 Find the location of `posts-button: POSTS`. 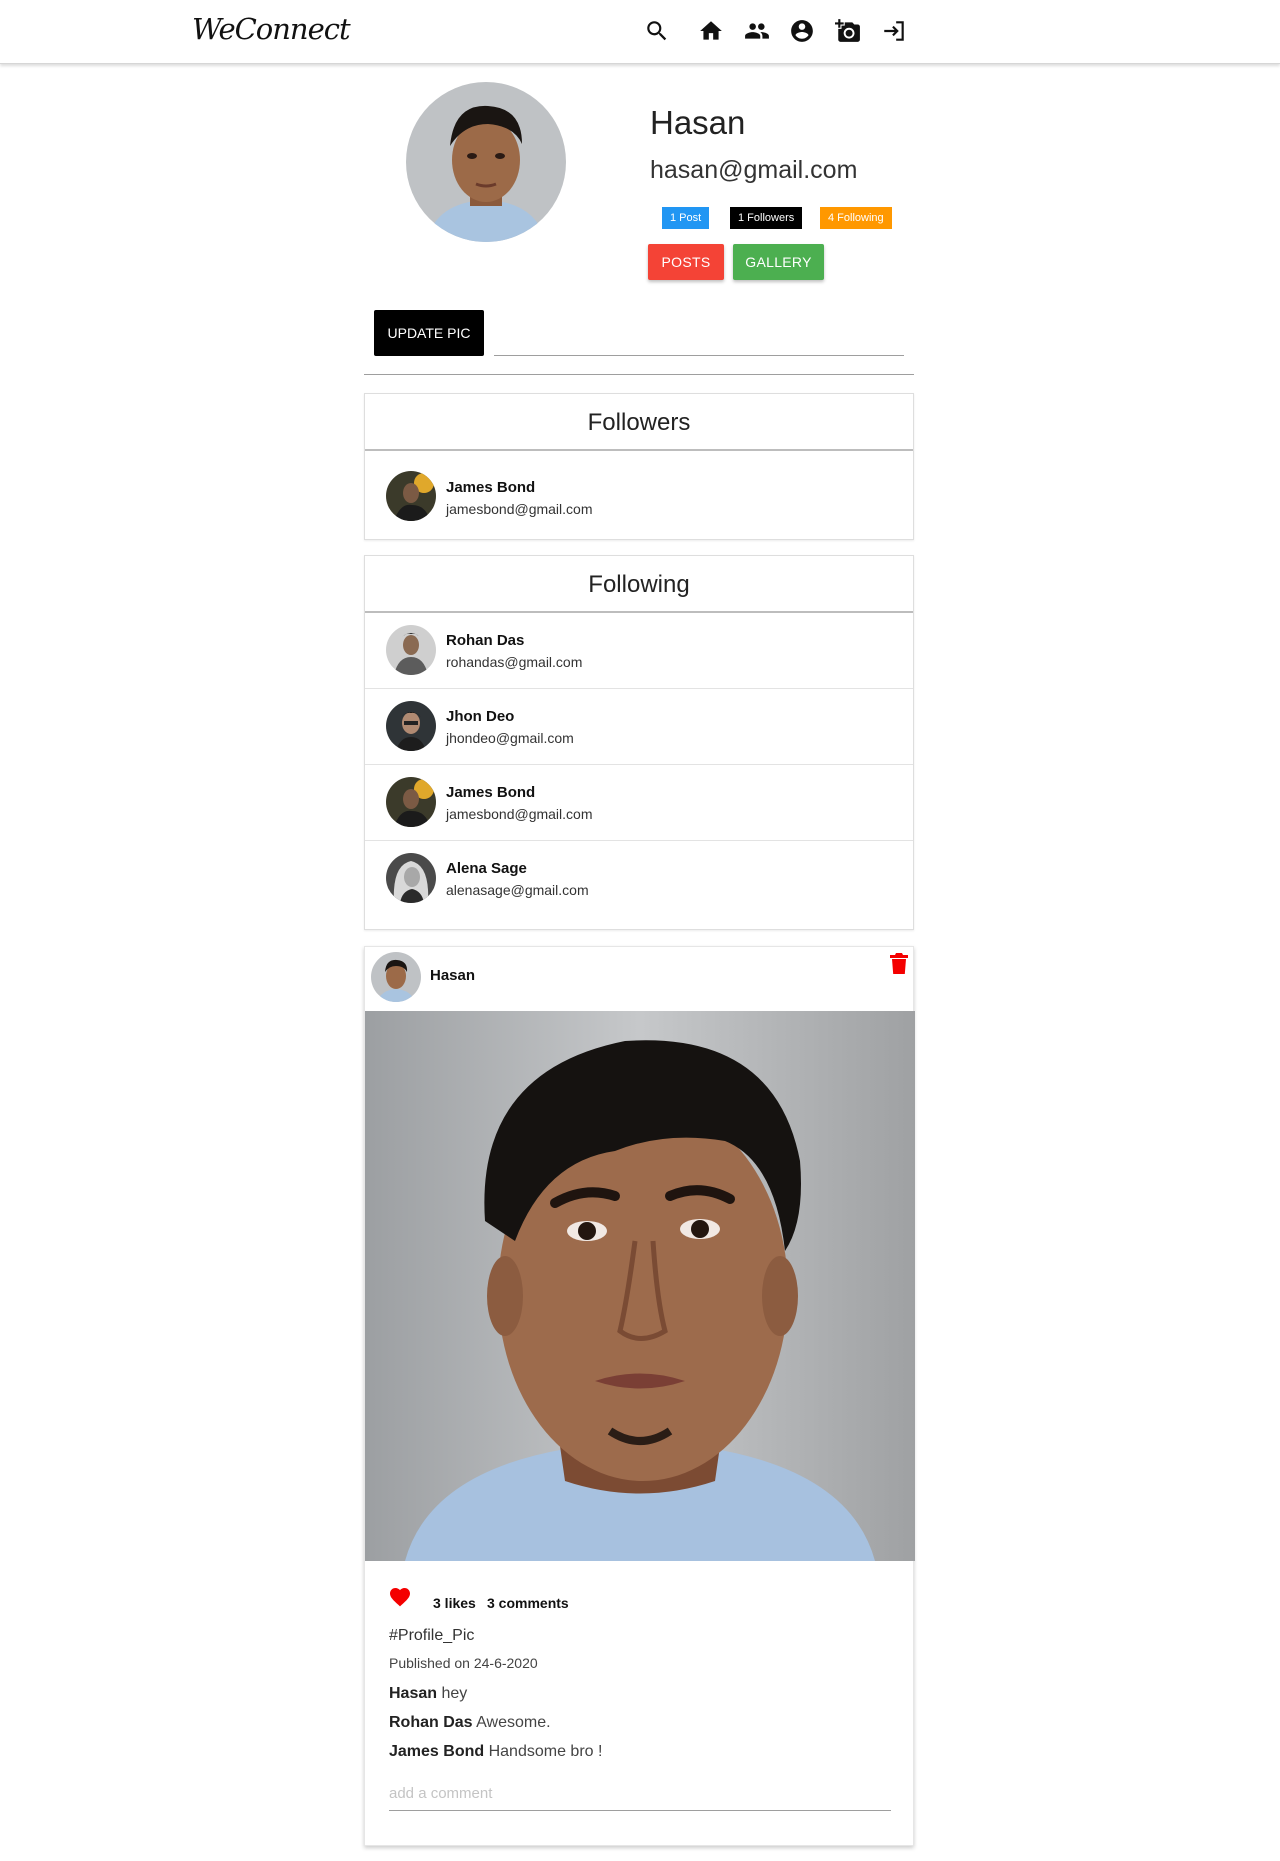

posts-button: POSTS is located at coordinates (686, 262).